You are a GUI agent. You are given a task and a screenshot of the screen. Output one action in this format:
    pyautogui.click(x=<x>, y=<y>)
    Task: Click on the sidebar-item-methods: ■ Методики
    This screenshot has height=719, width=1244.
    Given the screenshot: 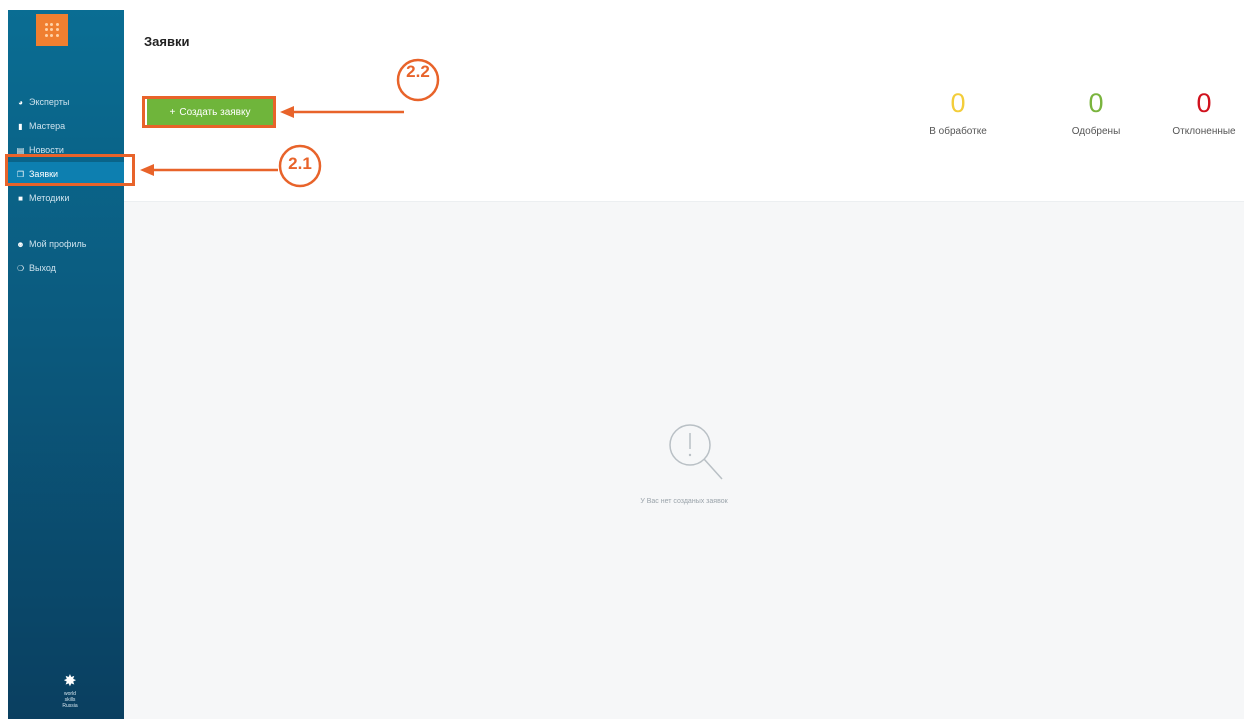 What is the action you would take?
    pyautogui.click(x=66, y=198)
    